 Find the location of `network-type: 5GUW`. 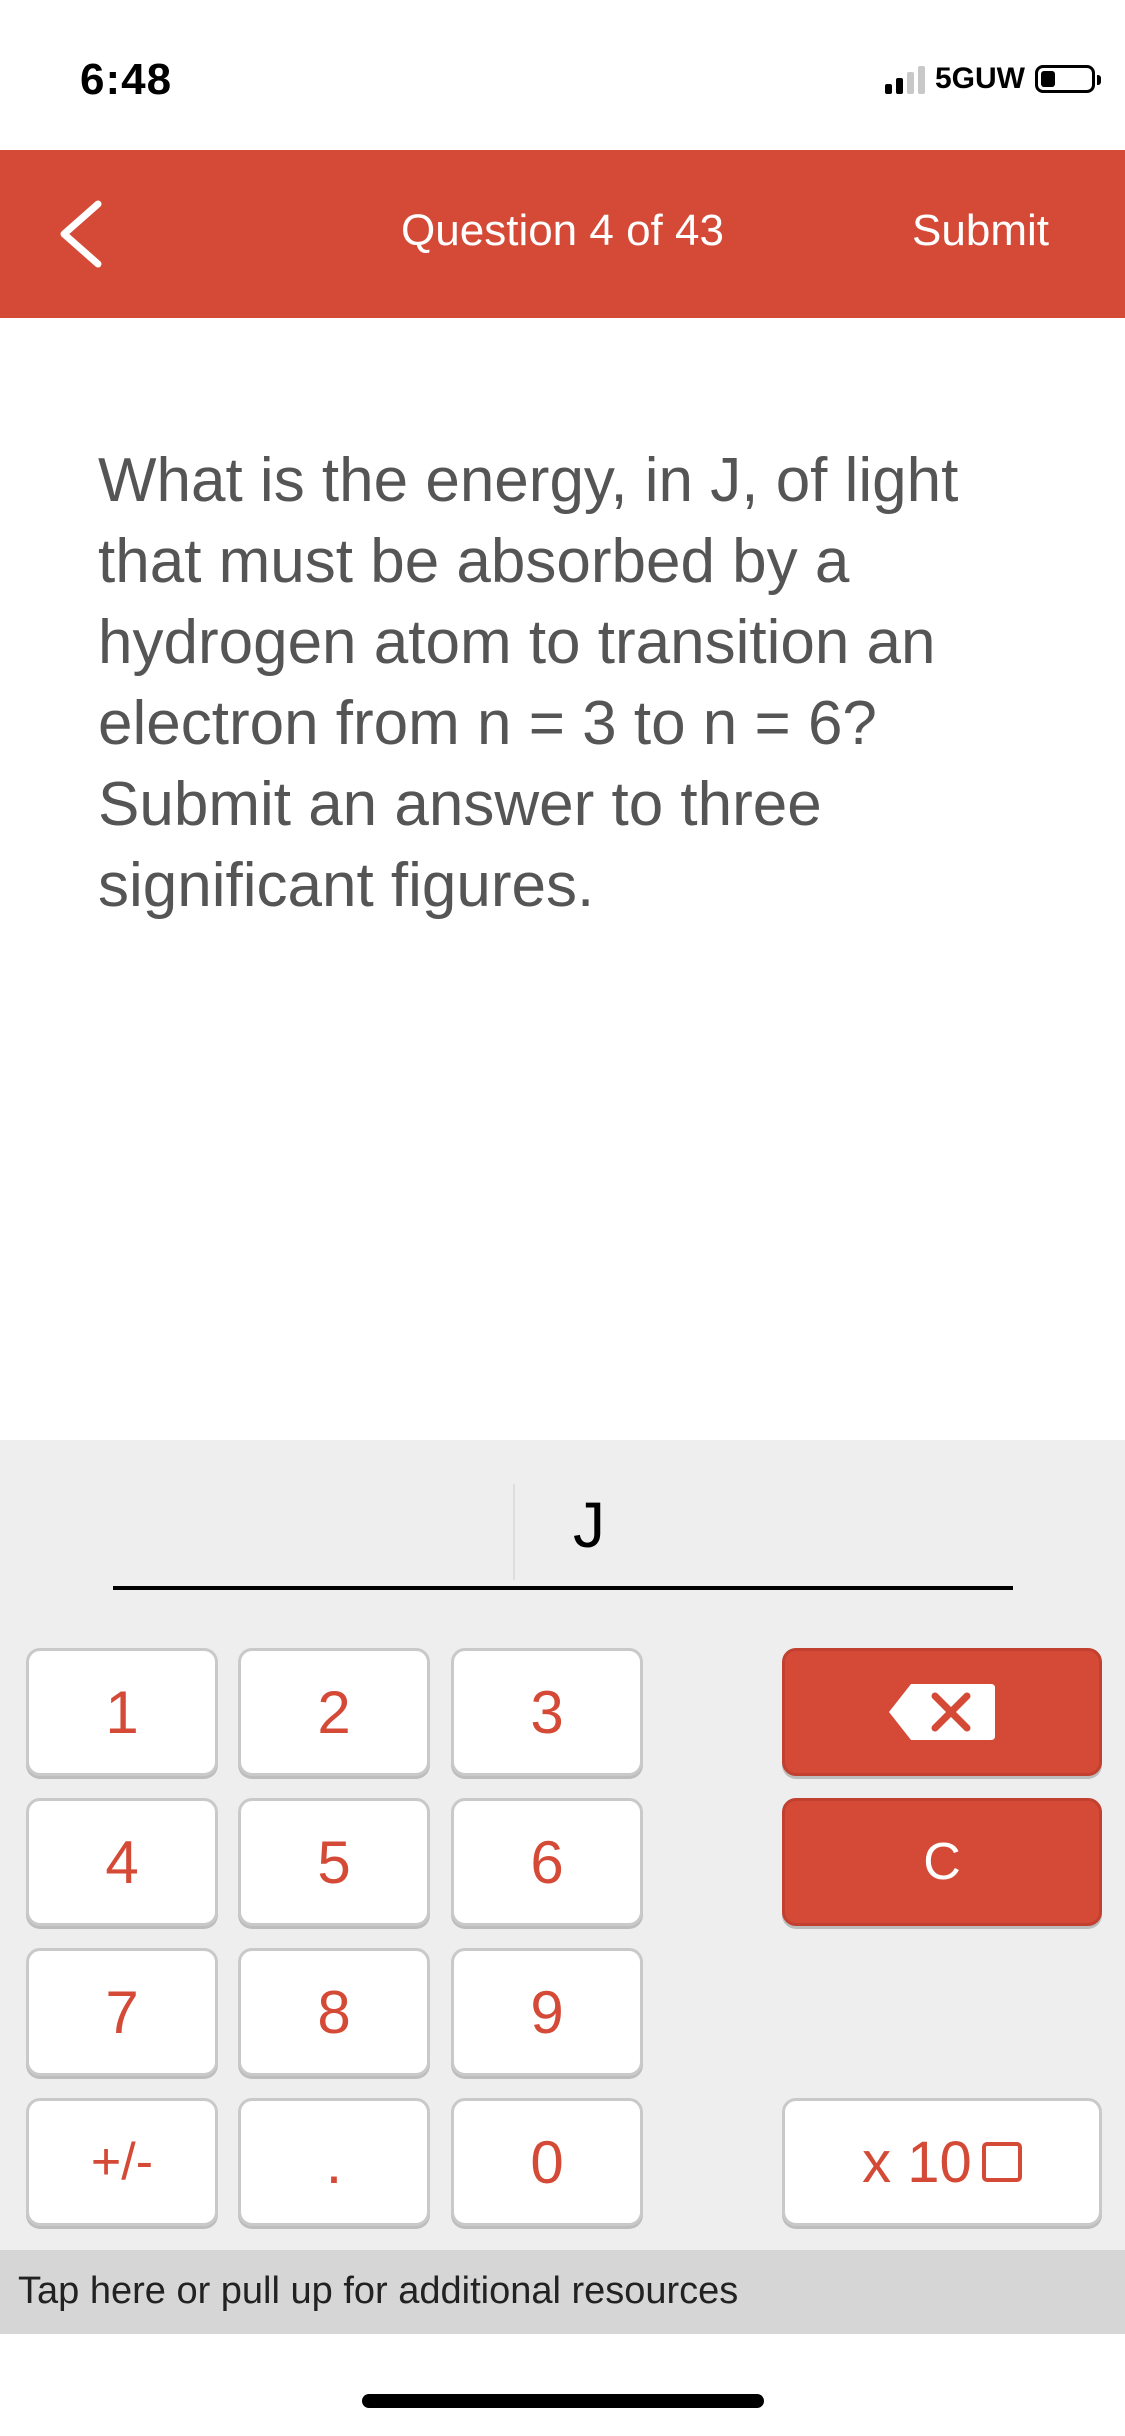

network-type: 5GUW is located at coordinates (980, 78).